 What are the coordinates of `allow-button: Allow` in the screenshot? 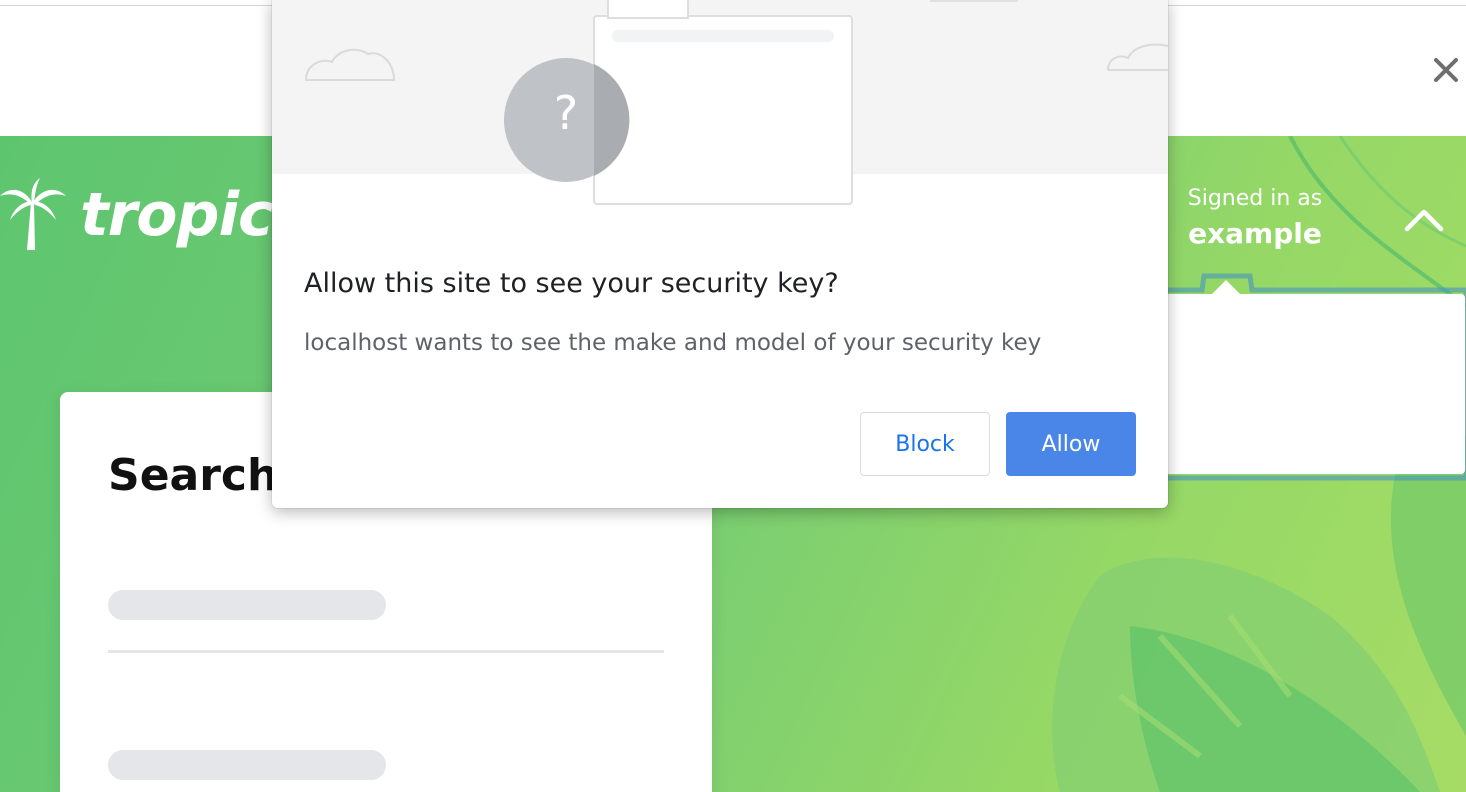 It's located at (1071, 444).